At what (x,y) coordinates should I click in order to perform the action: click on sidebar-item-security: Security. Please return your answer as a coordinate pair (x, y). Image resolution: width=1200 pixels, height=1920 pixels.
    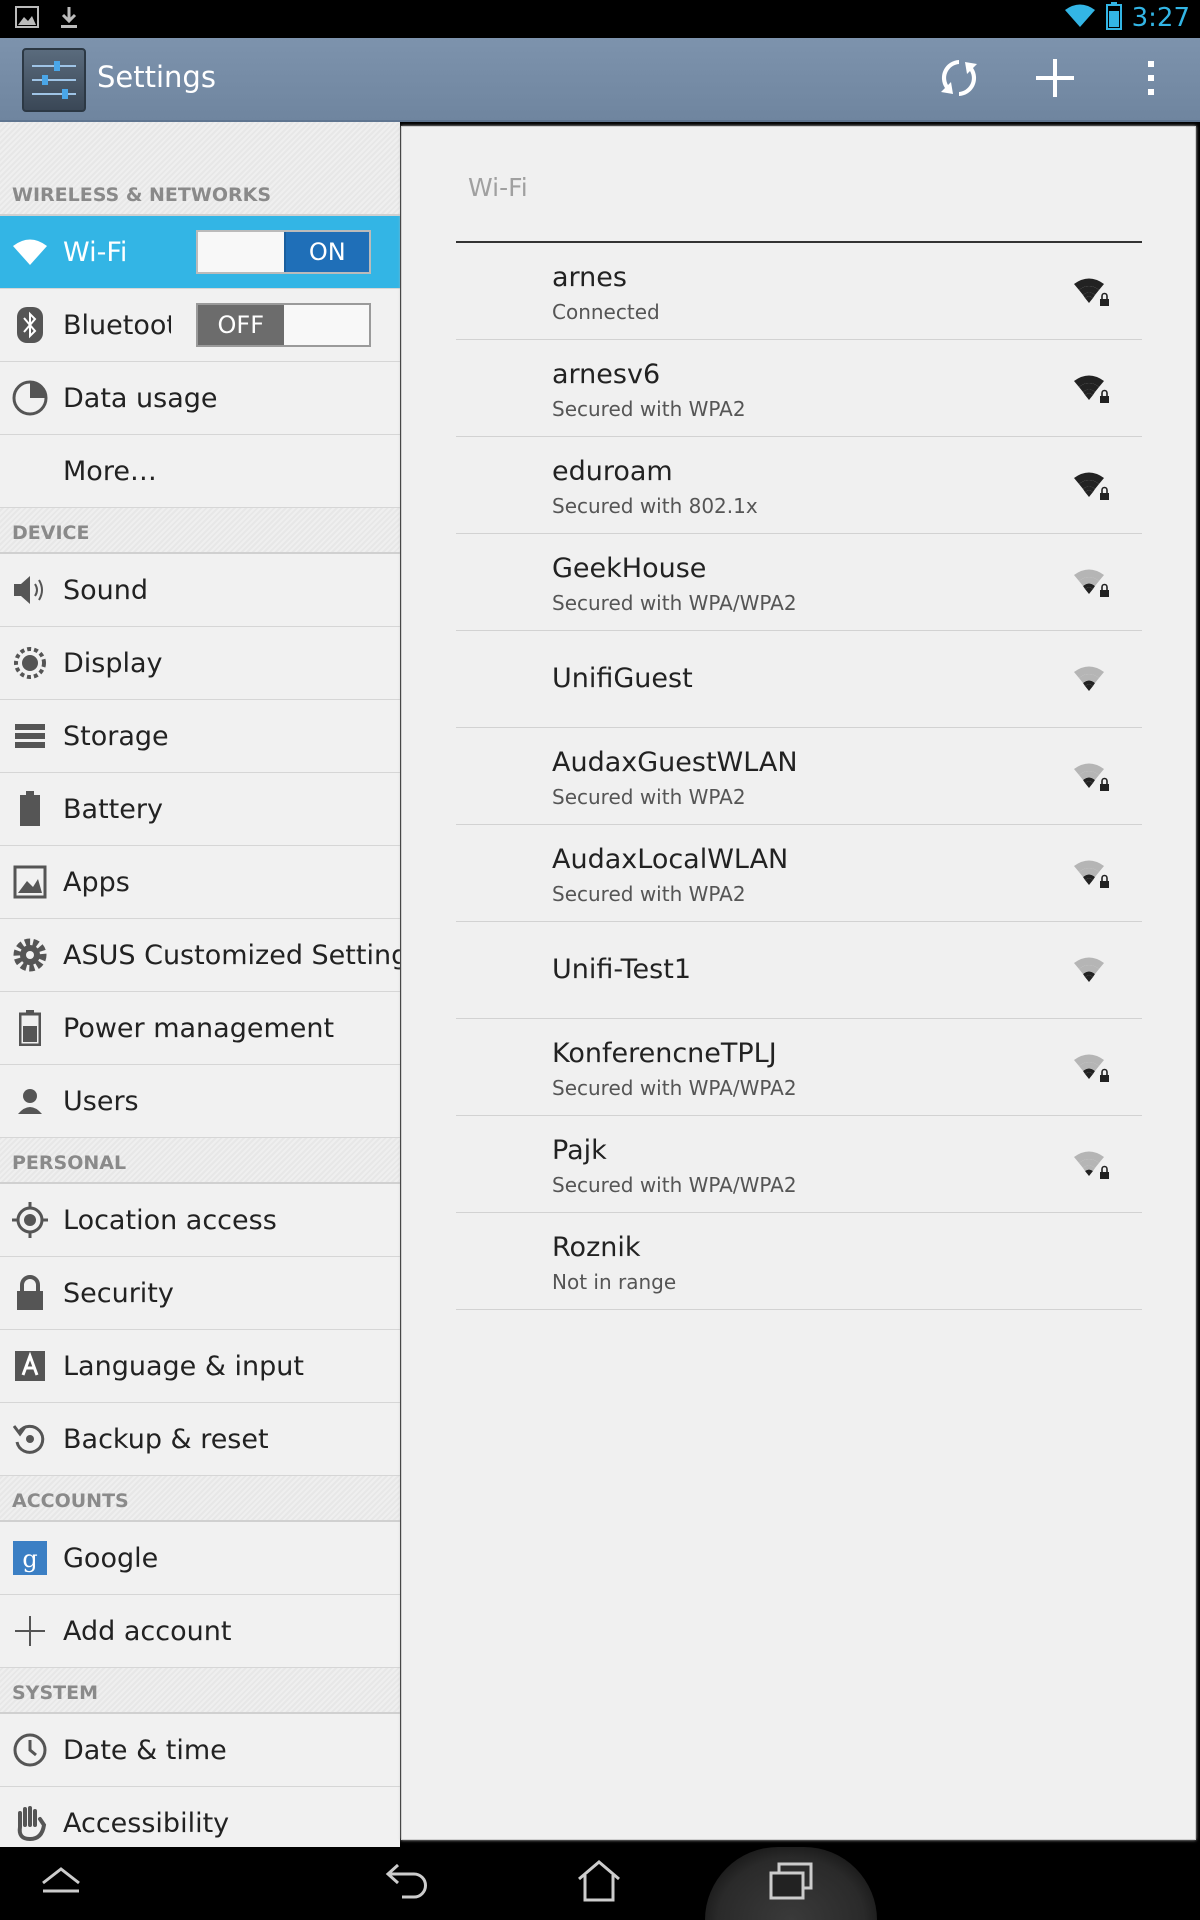
    Looking at the image, I should click on (200, 1293).